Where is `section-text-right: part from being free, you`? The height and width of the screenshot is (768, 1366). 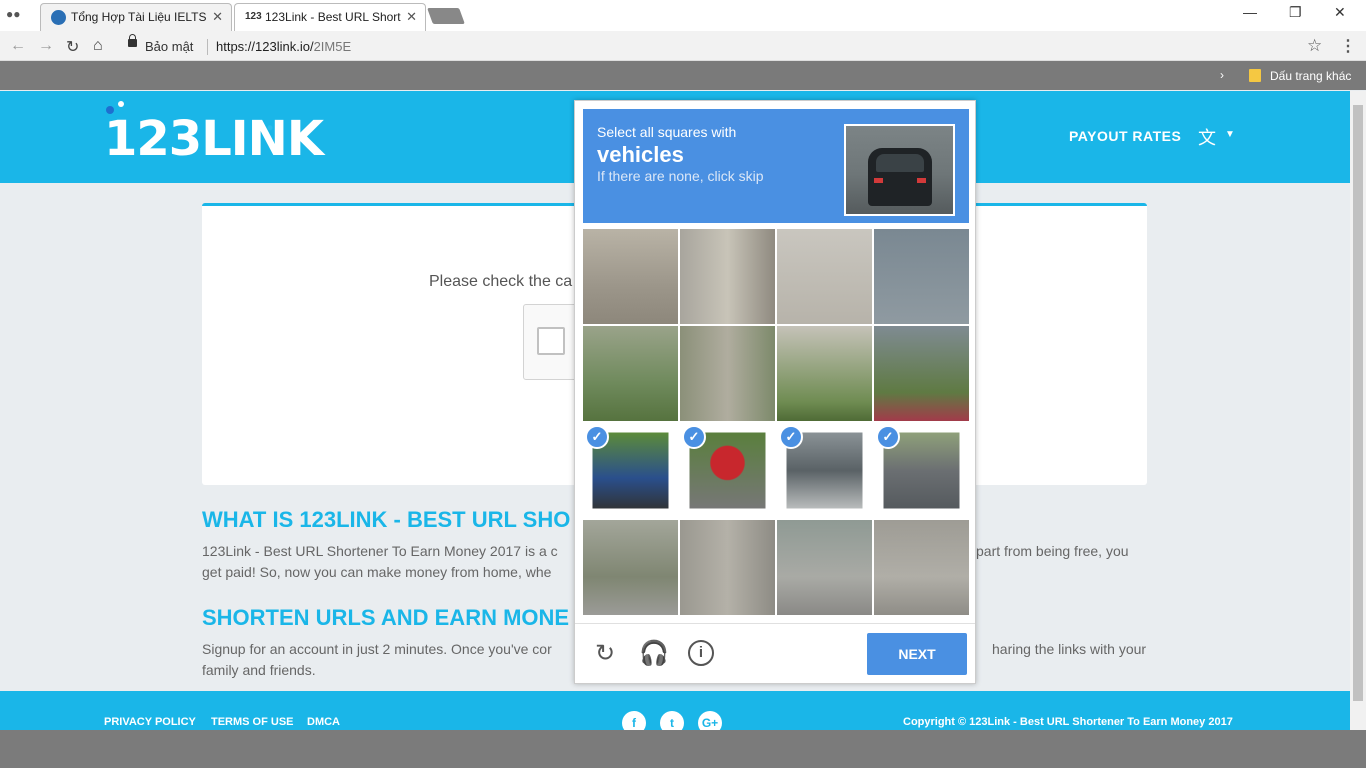
section-text-right: part from being free, you is located at coordinates (1052, 551).